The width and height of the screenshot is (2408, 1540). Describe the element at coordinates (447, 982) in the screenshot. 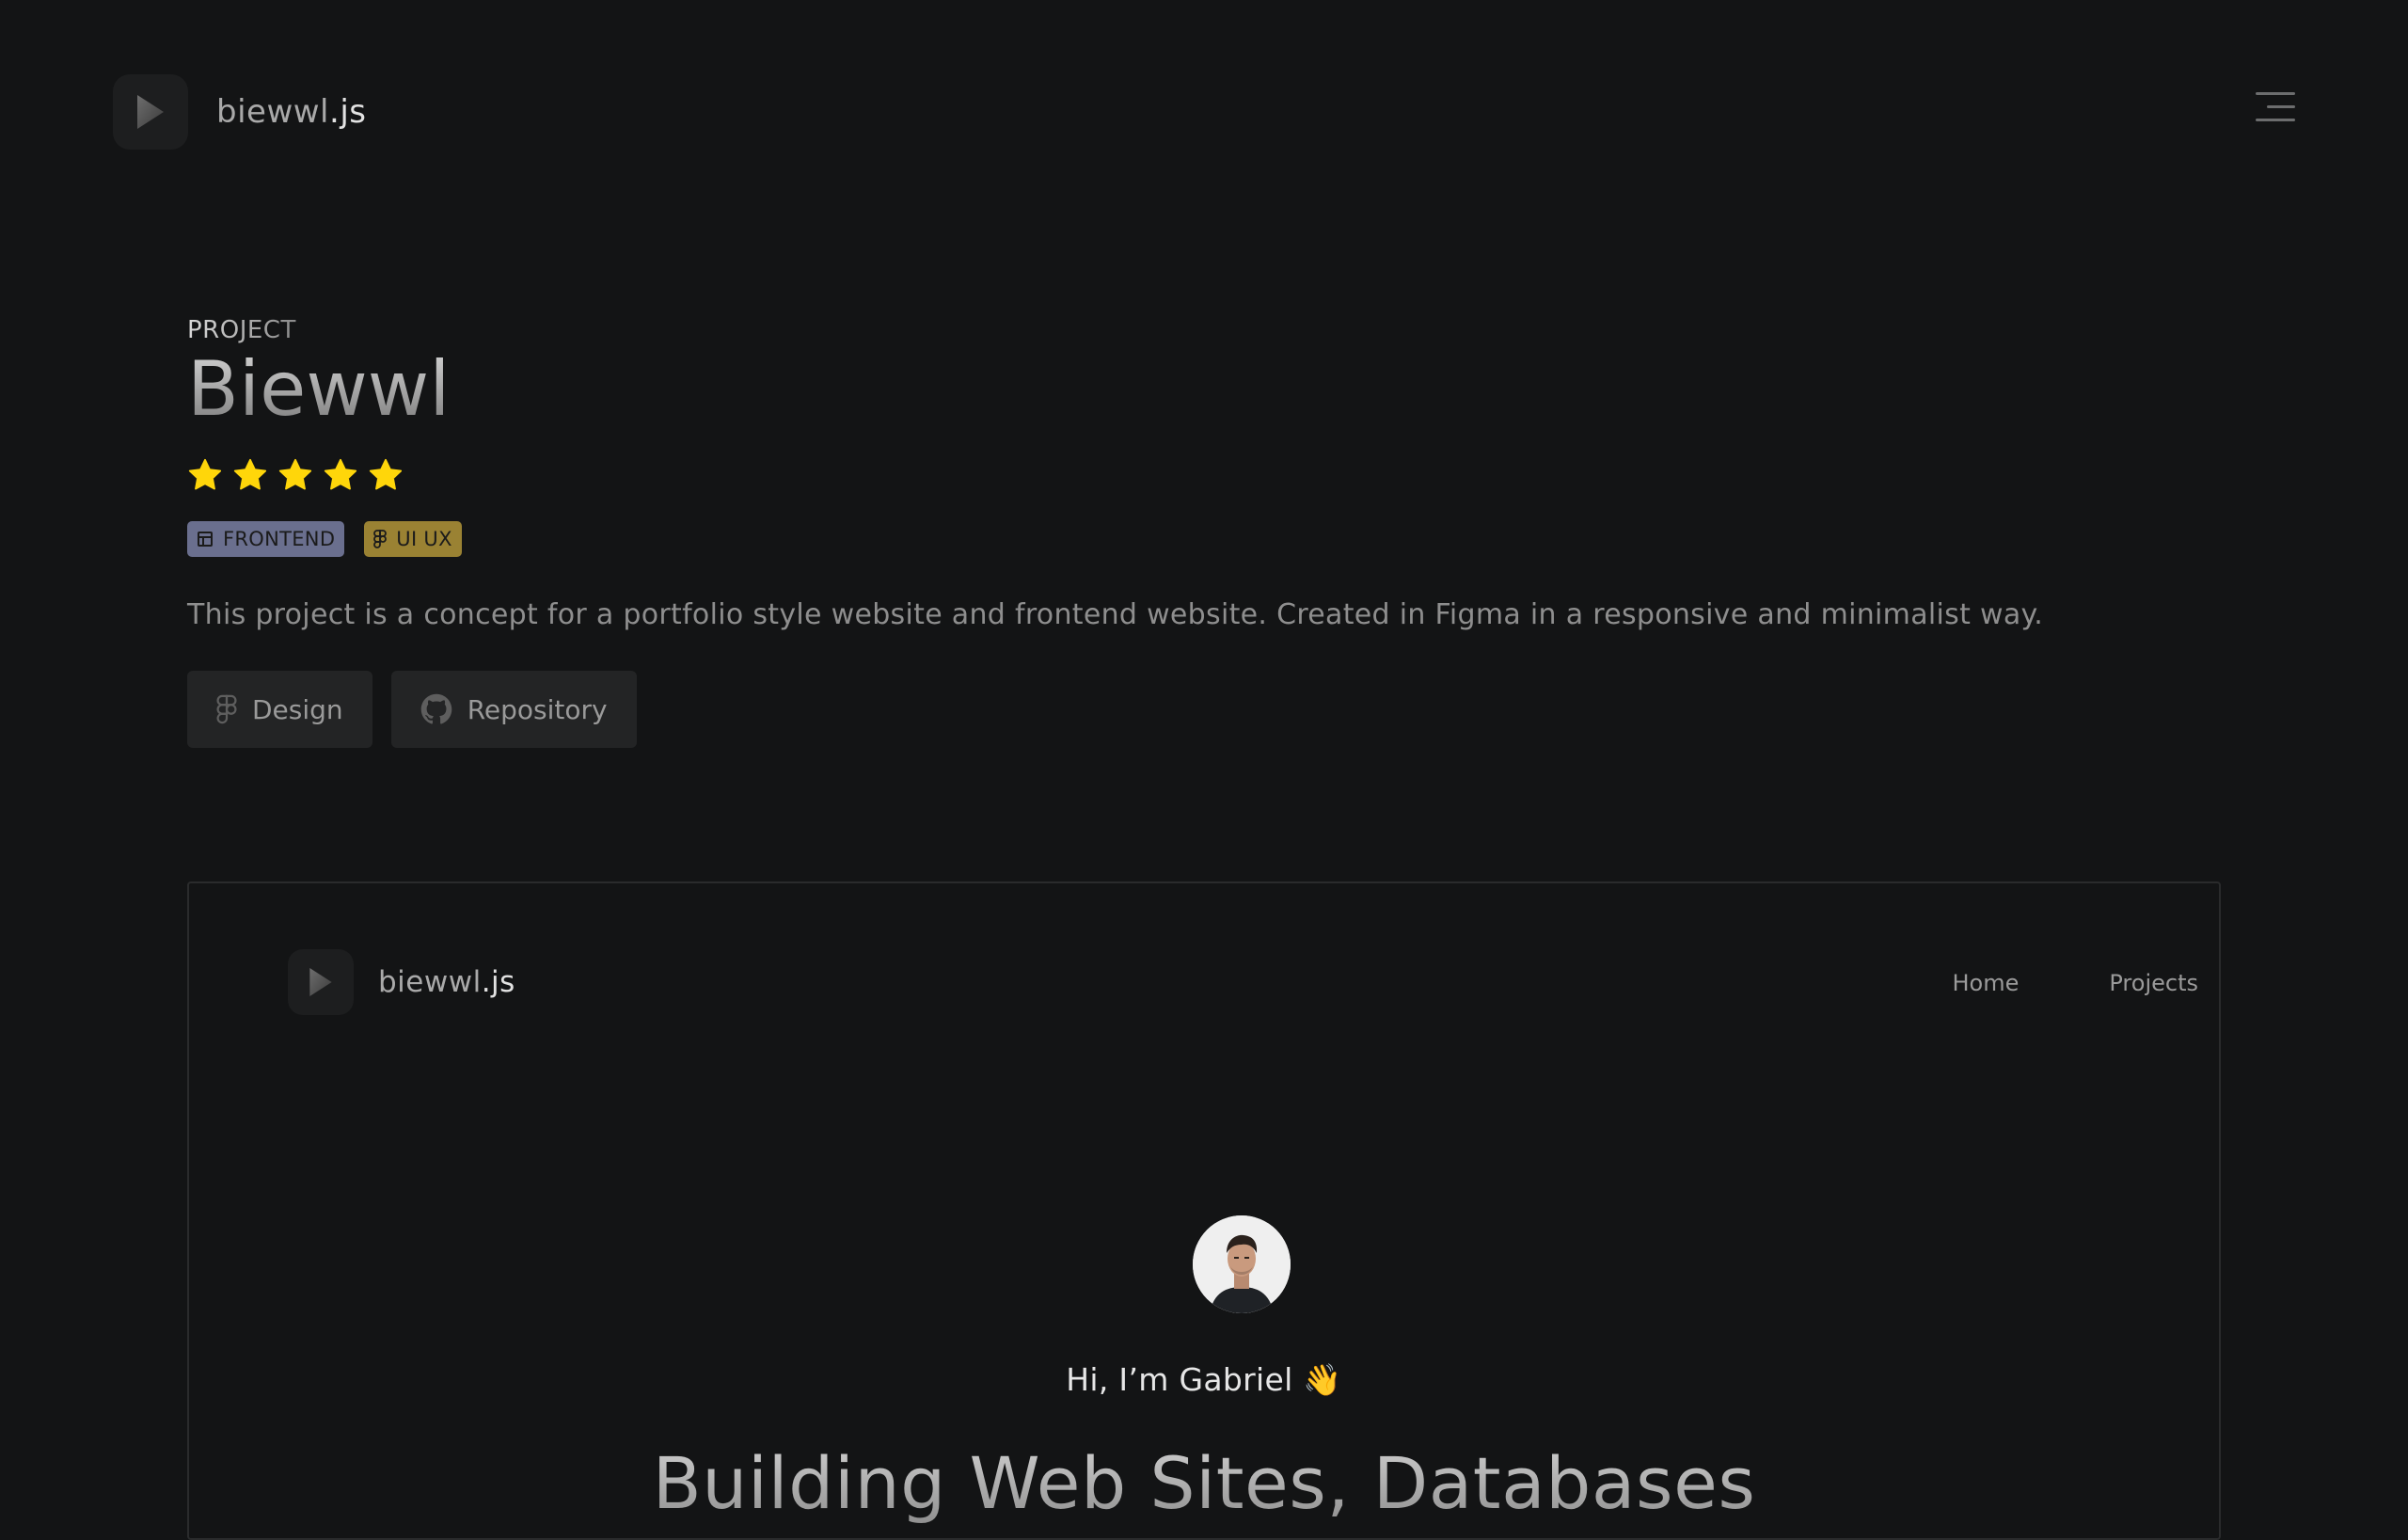

I see `preview-brand-name: biewwl.js` at that location.